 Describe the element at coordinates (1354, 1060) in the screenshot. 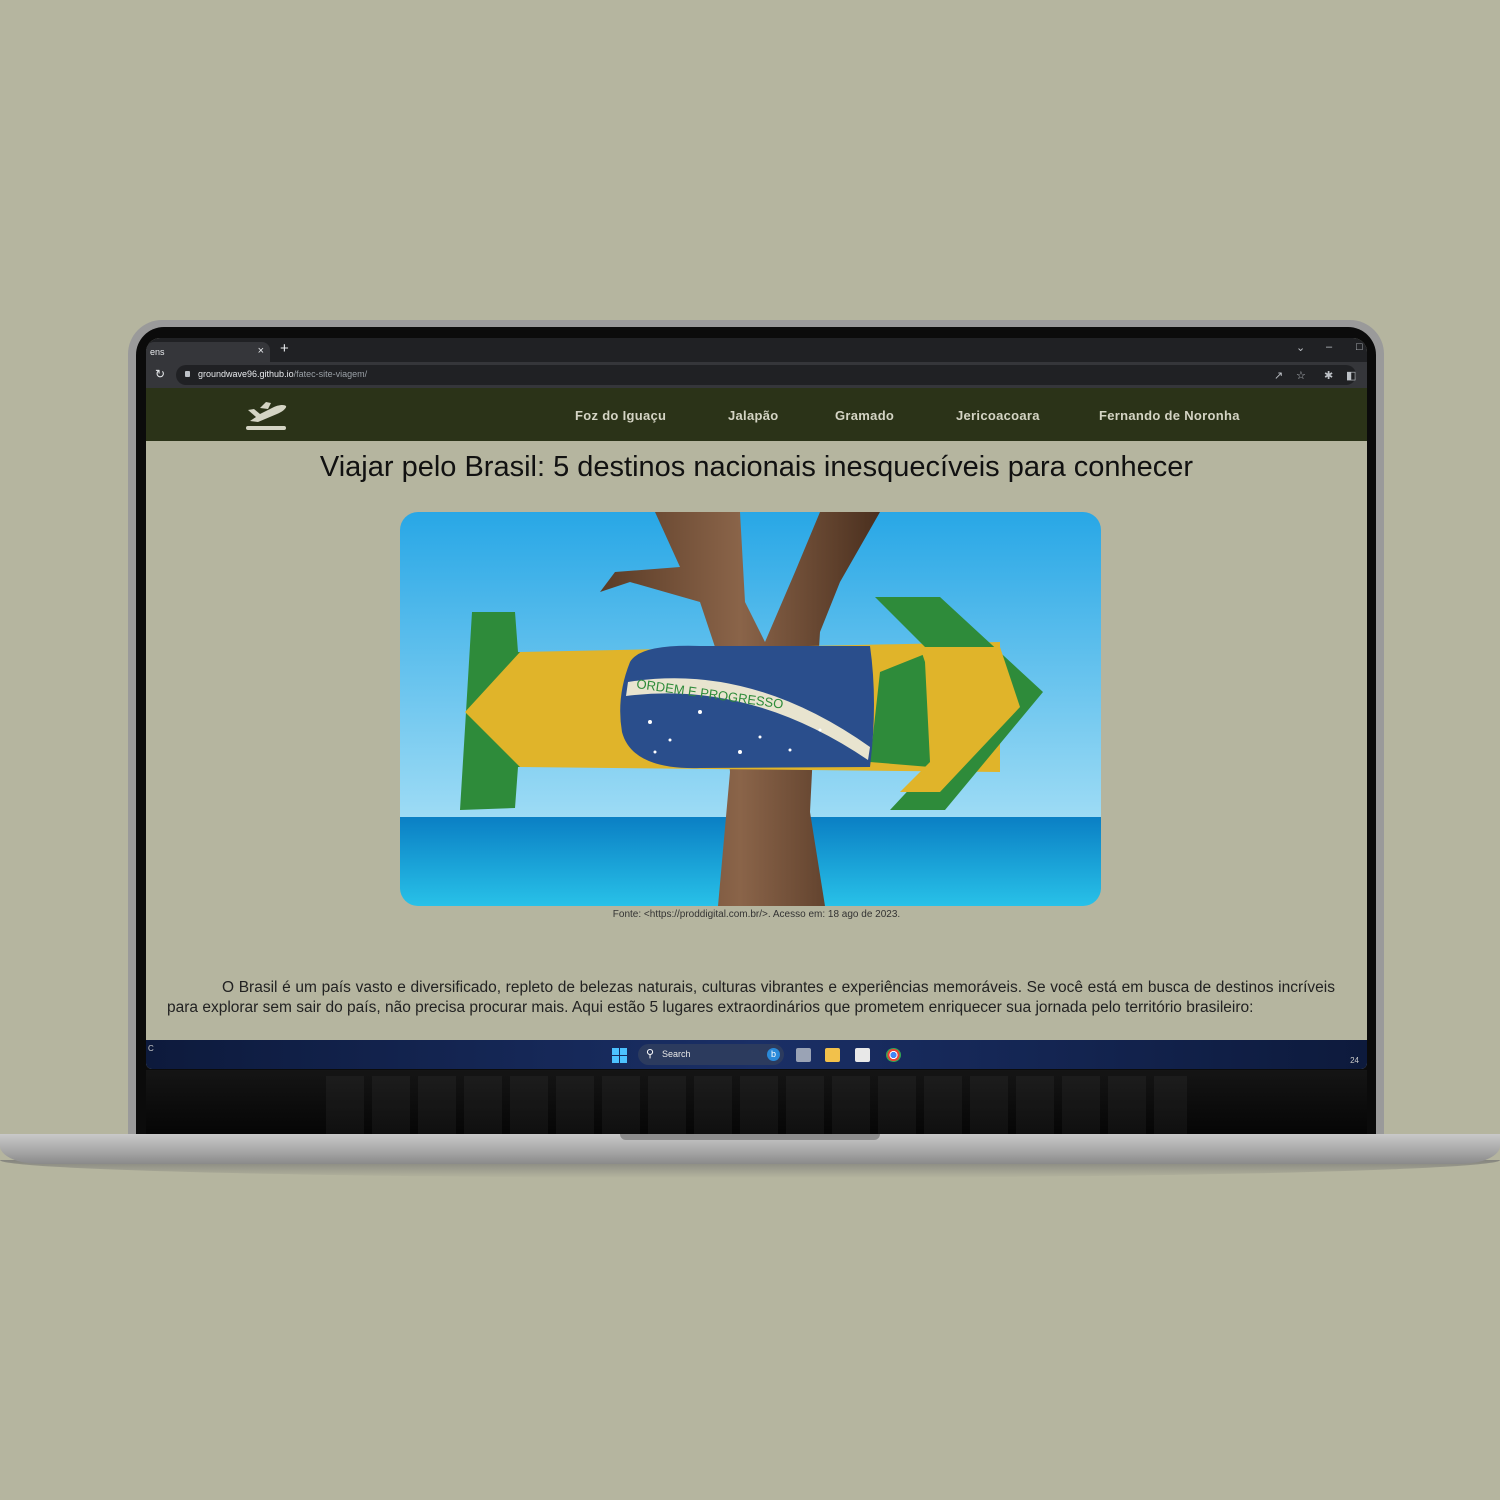

I see `clock: 24` at that location.